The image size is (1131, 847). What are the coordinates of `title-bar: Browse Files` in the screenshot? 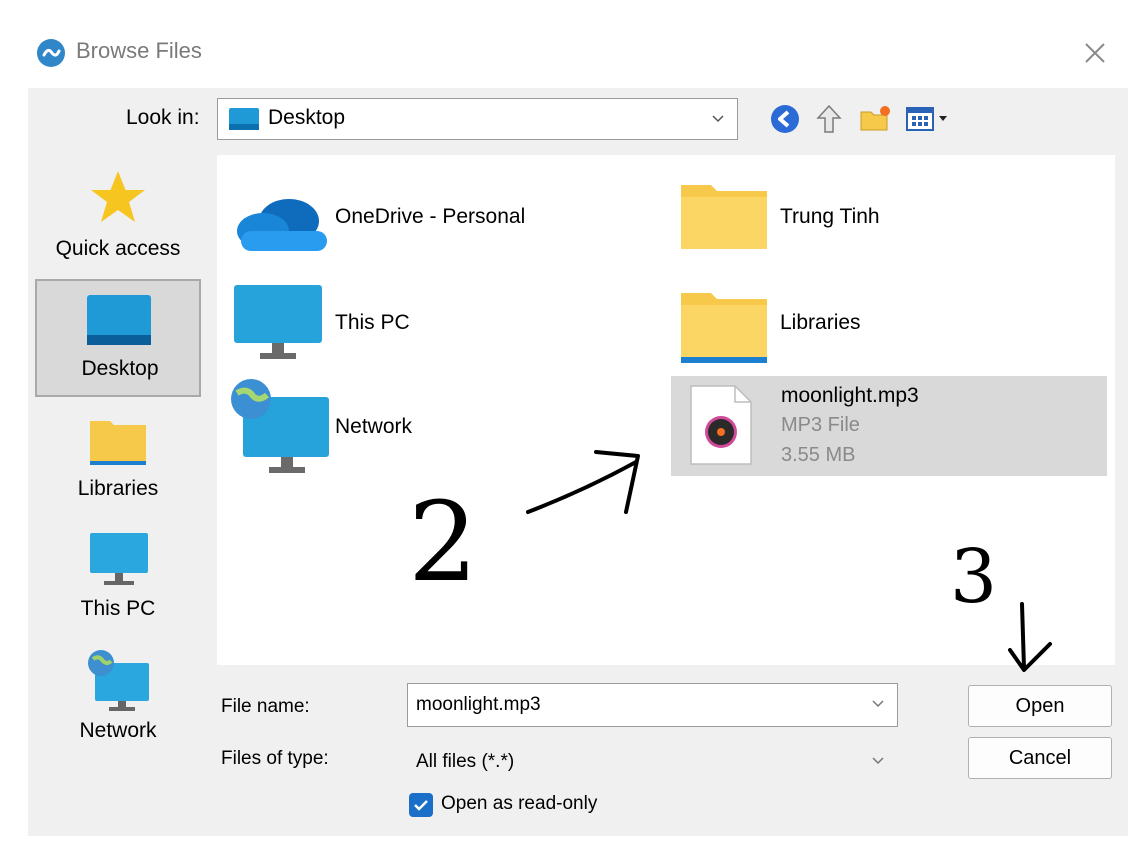 It's located at (565, 44).